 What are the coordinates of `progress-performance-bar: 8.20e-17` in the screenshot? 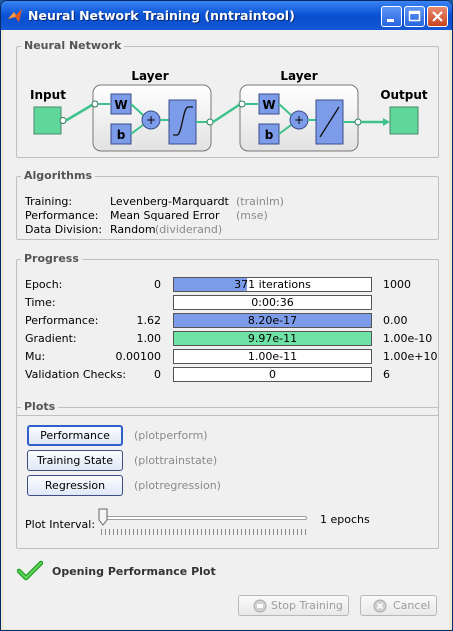 It's located at (272, 320).